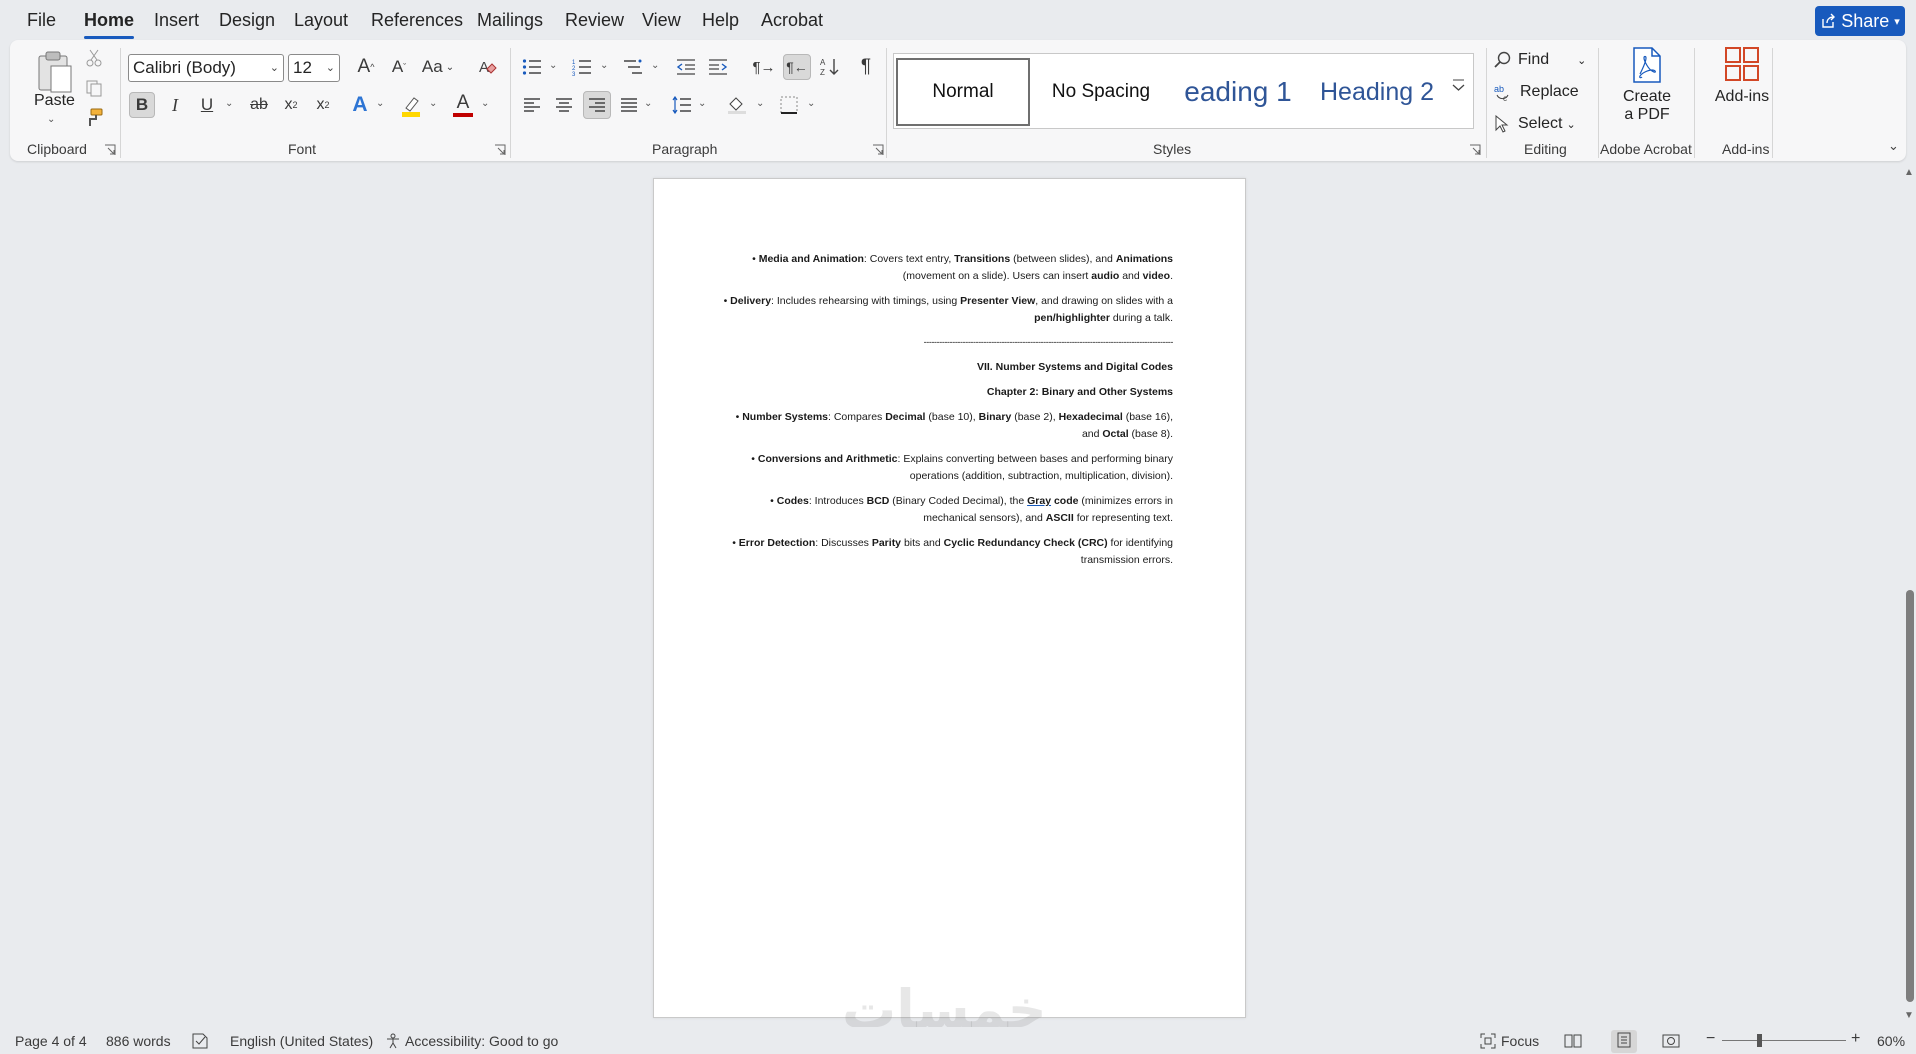  Describe the element at coordinates (629, 105) in the screenshot. I see `justify-icon` at that location.